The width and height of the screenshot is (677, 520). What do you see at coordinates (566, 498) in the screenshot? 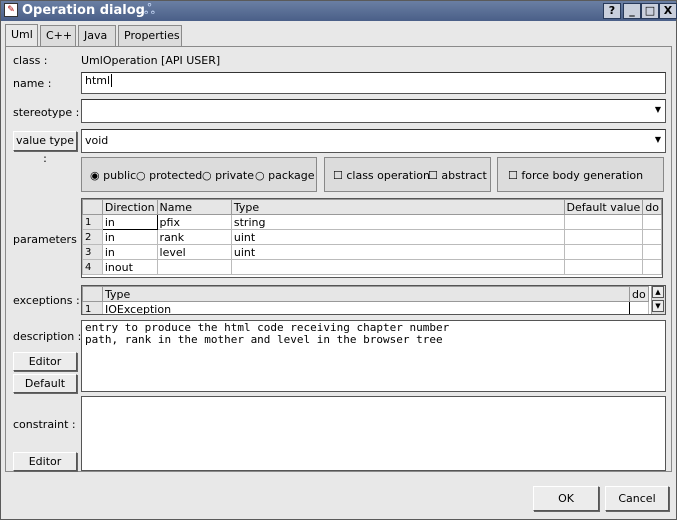
I see `ok-button: OK` at bounding box center [566, 498].